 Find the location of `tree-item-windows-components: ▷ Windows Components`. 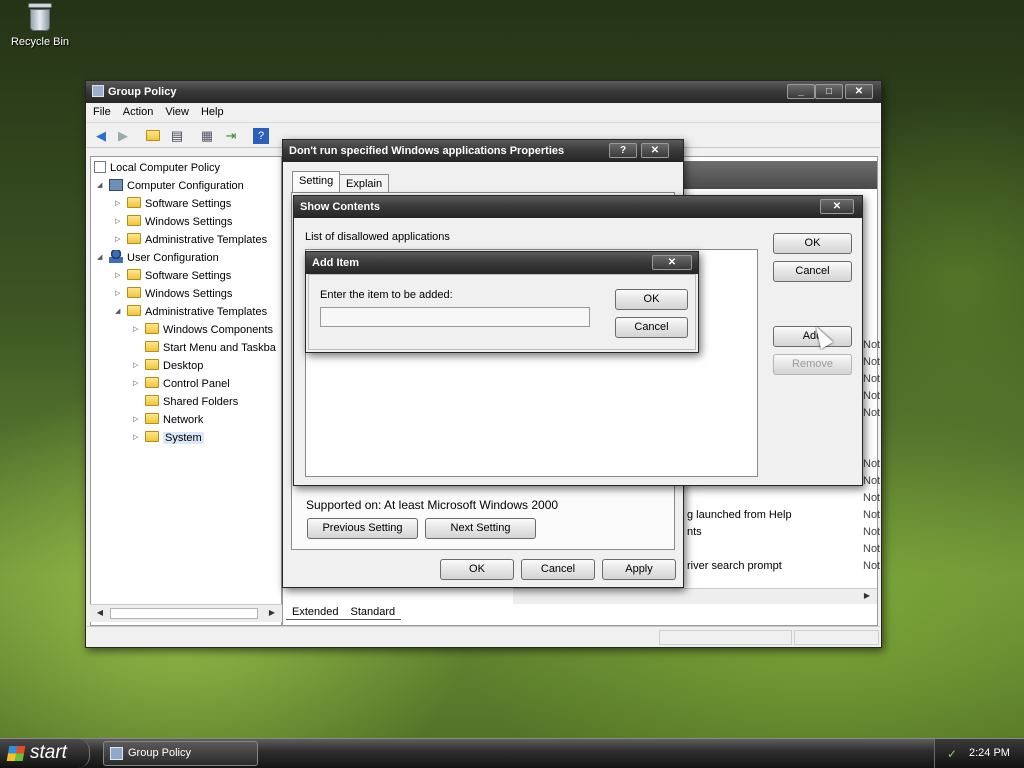

tree-item-windows-components: ▷ Windows Components is located at coordinates (203, 330).